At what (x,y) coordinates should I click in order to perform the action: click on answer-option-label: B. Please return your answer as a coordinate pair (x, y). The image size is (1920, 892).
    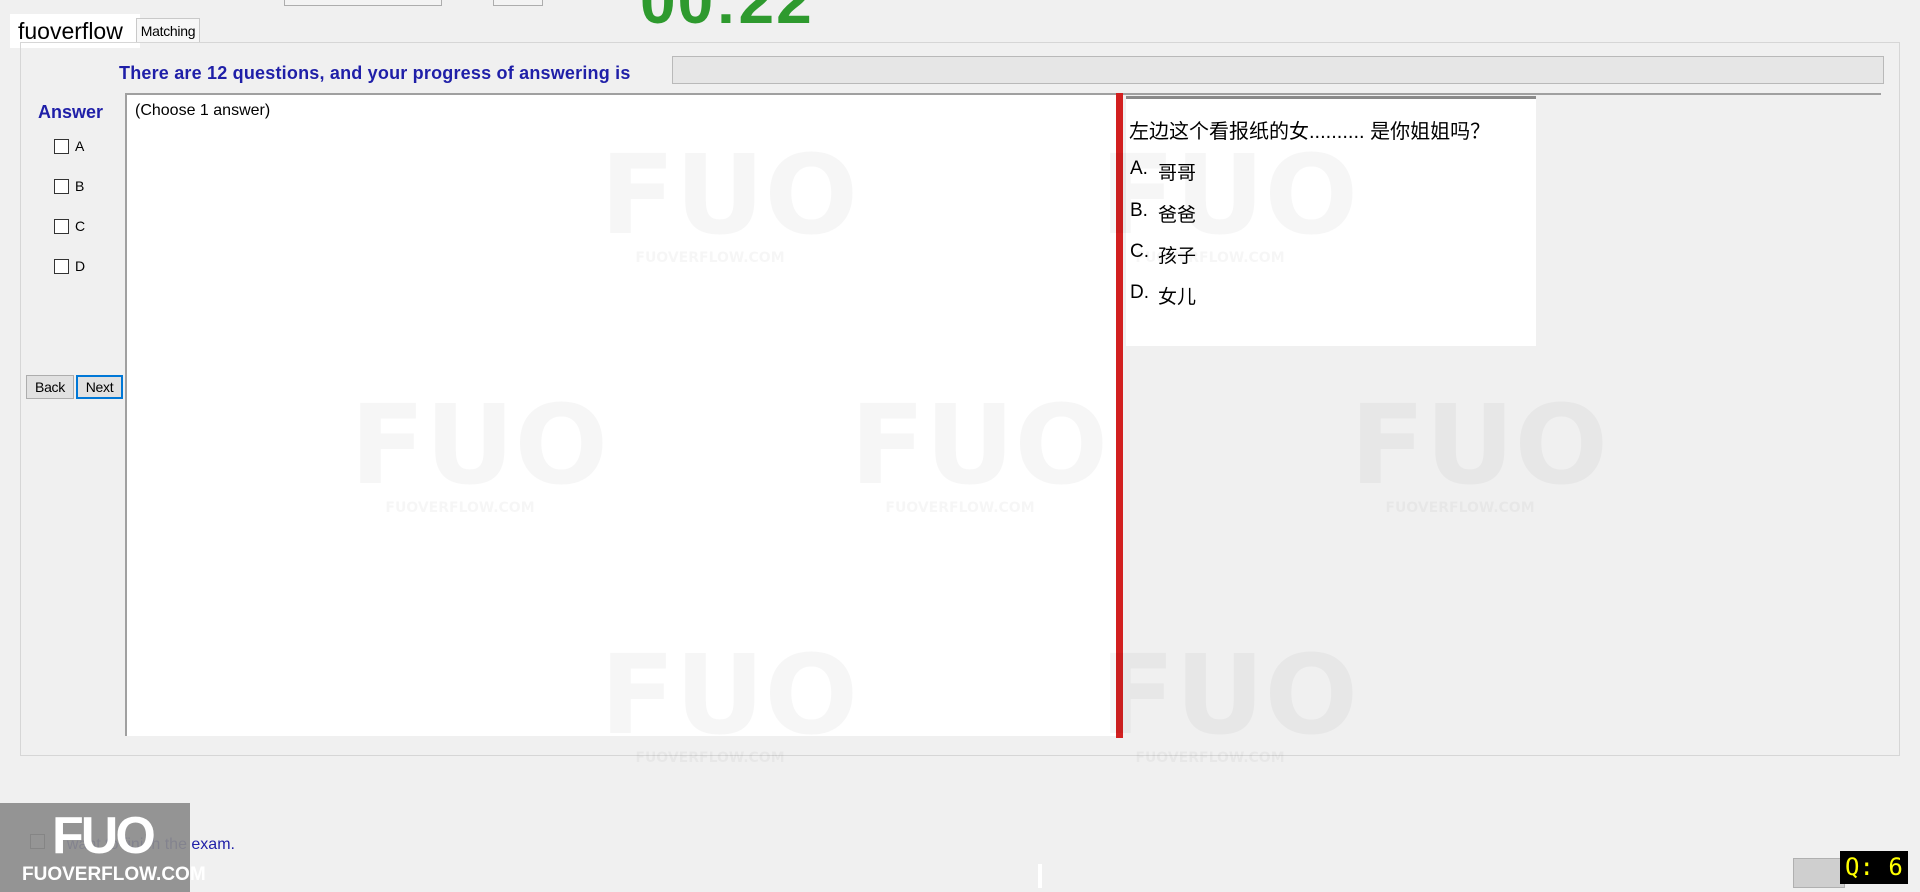
    Looking at the image, I should click on (80, 186).